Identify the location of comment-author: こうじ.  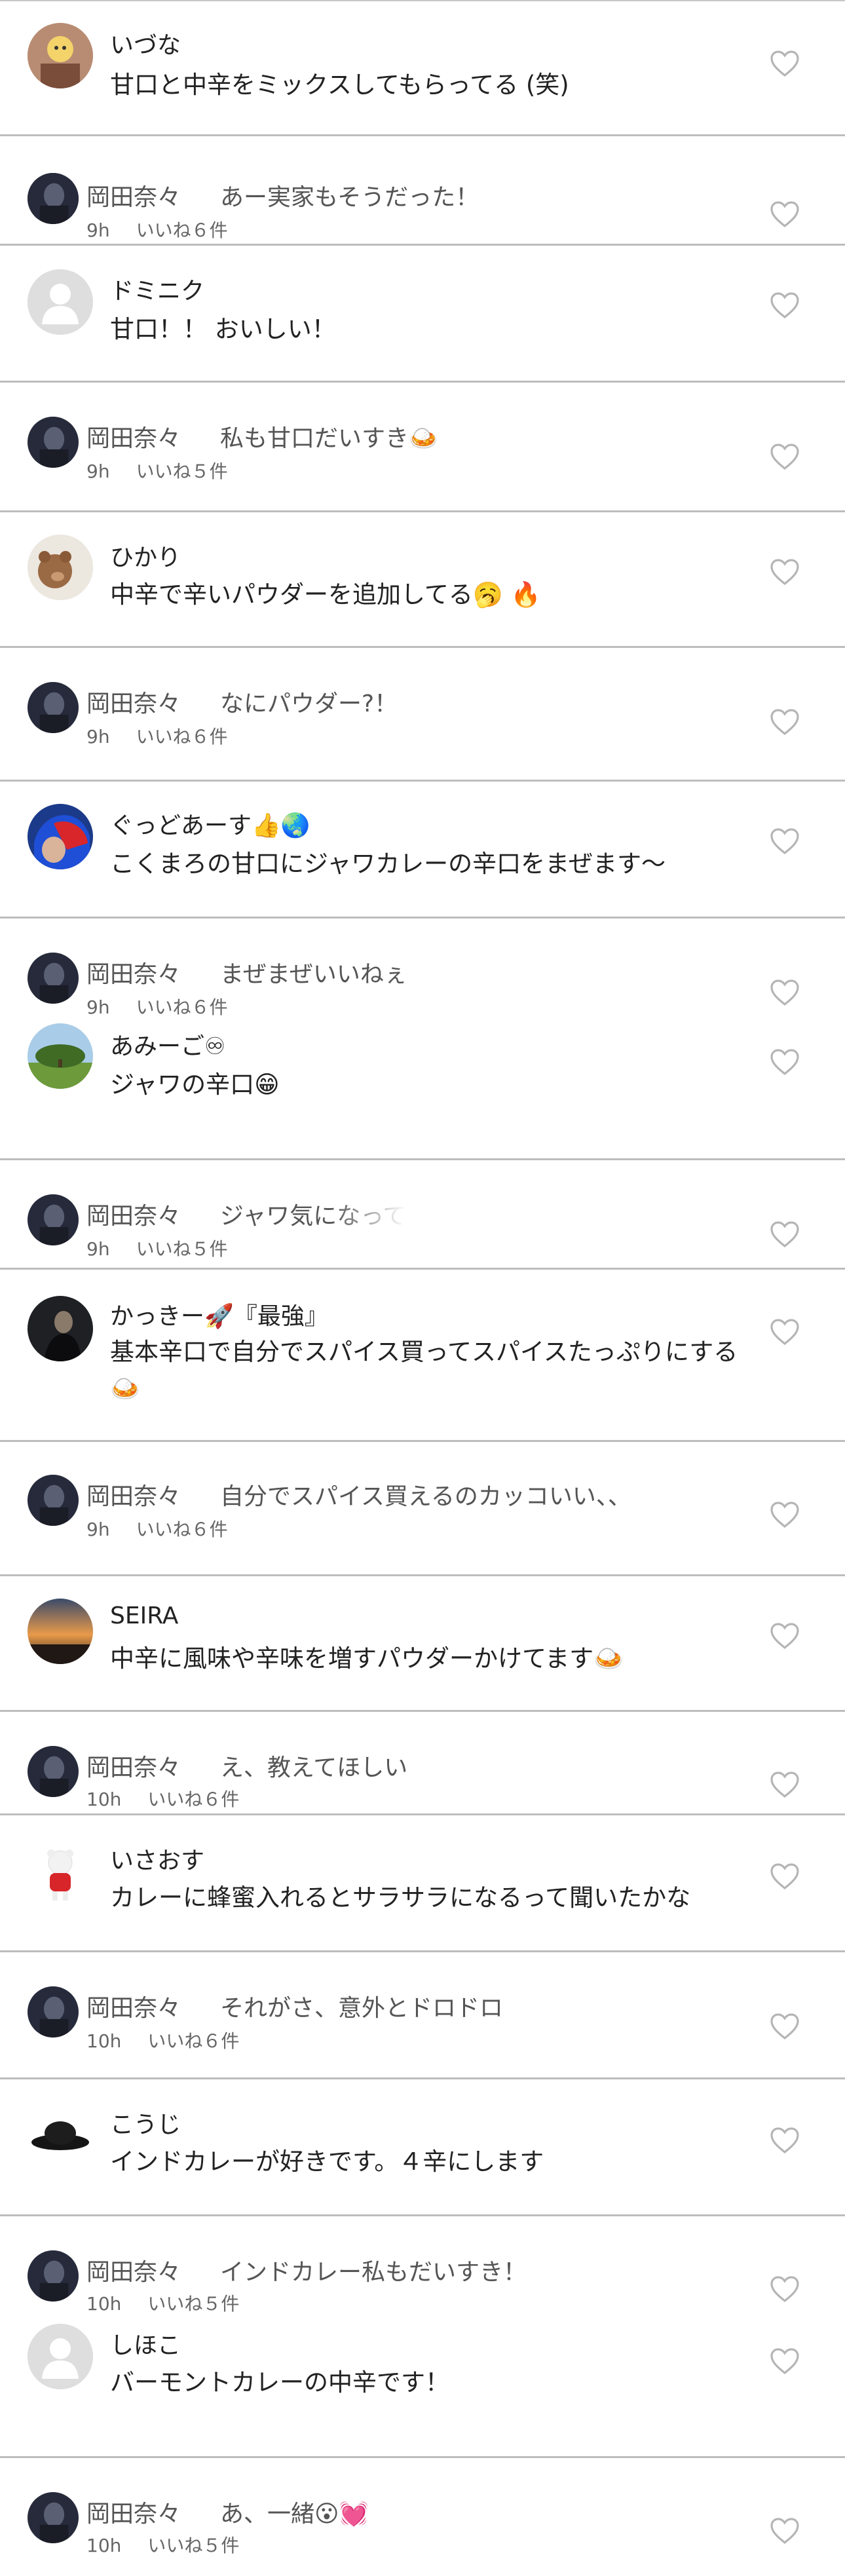
(145, 2123).